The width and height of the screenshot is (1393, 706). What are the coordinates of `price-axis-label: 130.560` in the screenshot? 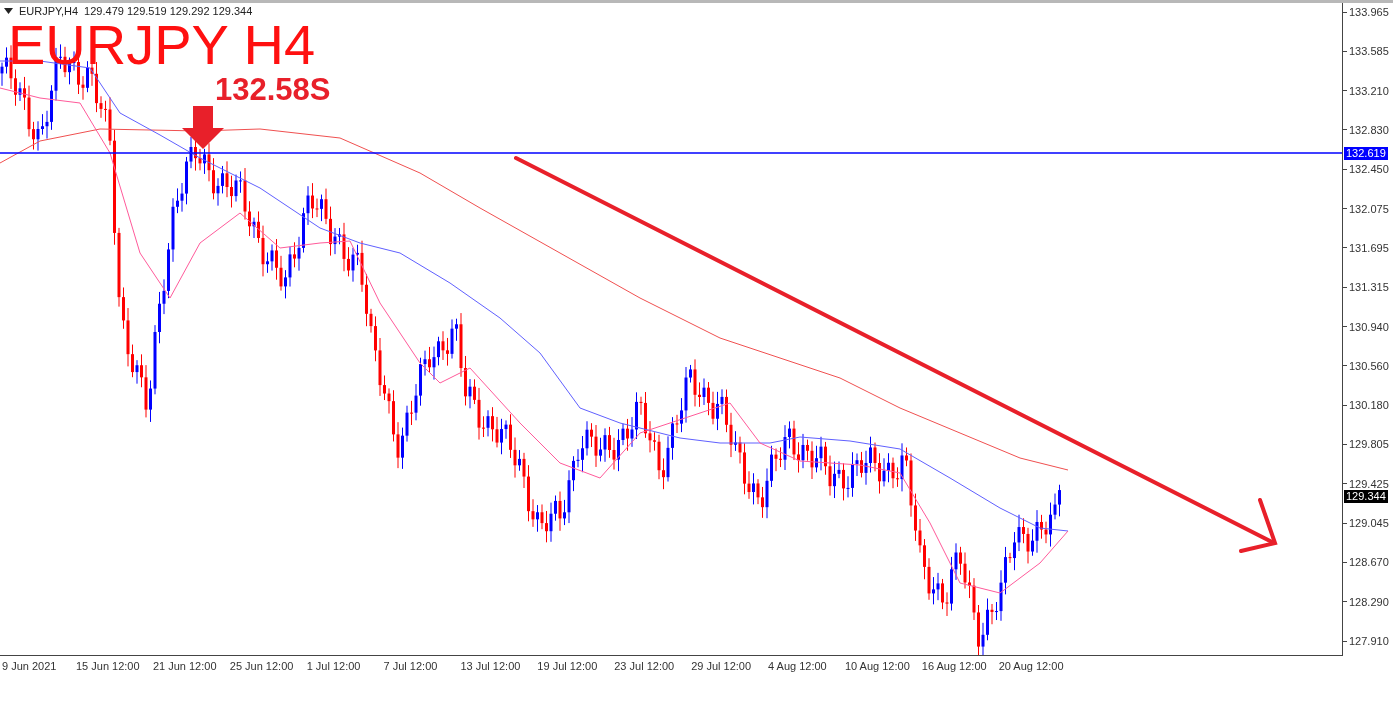 It's located at (1369, 365).